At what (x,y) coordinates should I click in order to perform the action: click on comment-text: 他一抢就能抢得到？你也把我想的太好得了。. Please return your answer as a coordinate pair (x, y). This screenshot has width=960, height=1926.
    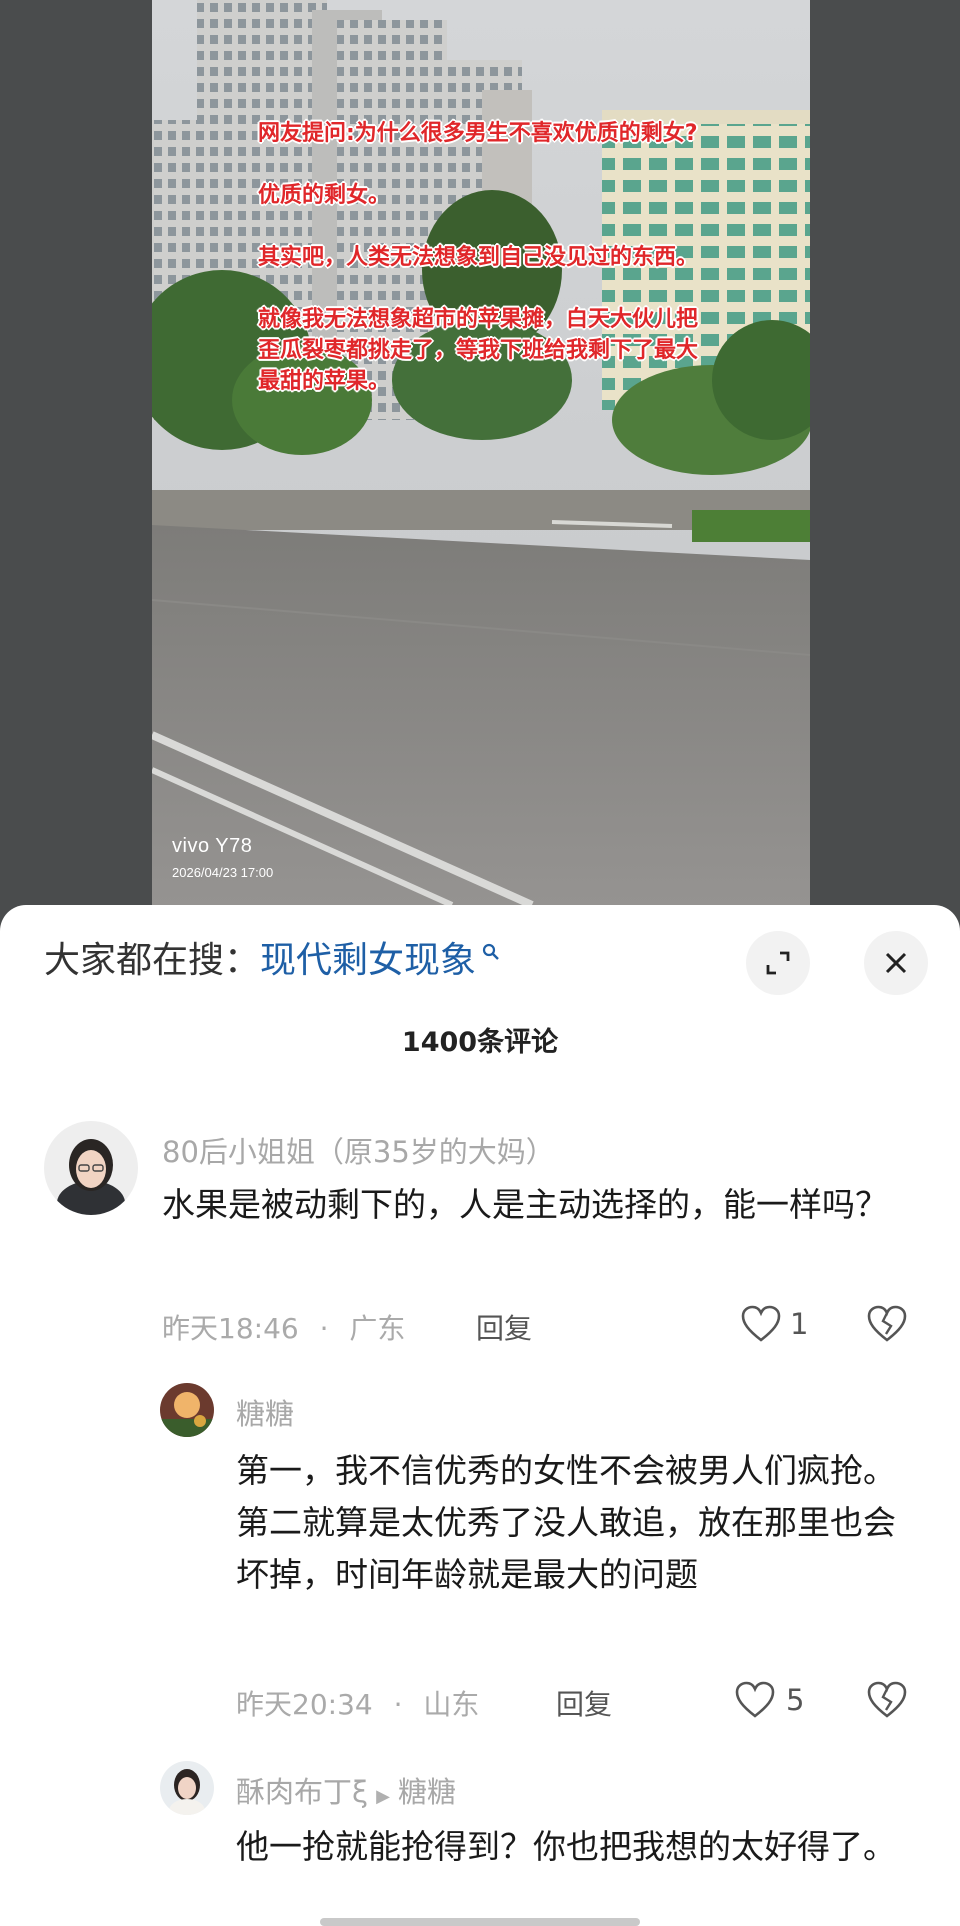
    Looking at the image, I should click on (566, 1846).